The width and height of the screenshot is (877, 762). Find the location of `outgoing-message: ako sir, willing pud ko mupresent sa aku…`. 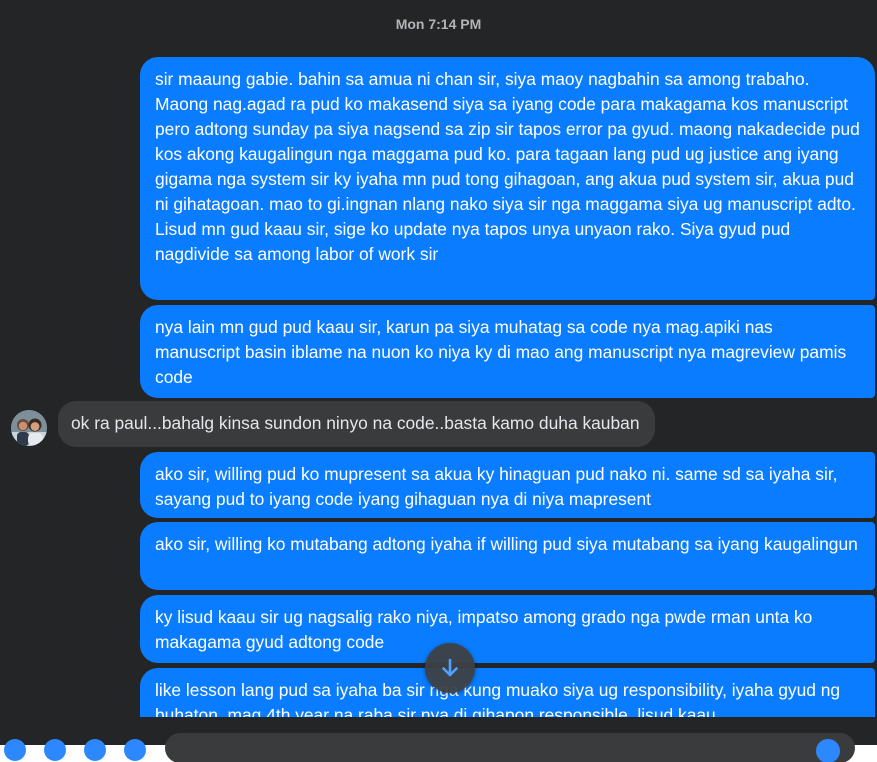

outgoing-message: ako sir, willing pud ko mupresent sa aku… is located at coordinates (507, 485).